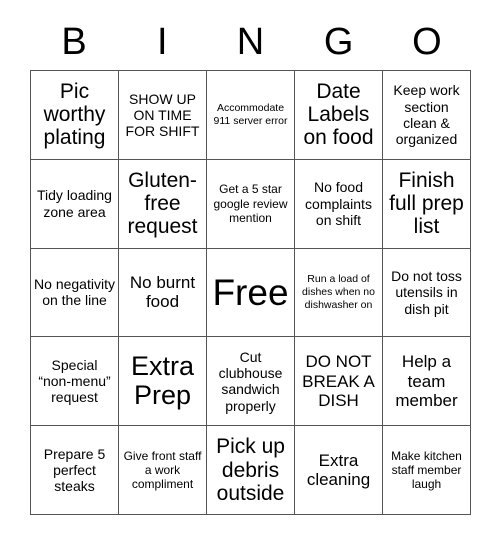 The width and height of the screenshot is (500, 544). I want to click on bingo-cell: Keep work section clean & organized, so click(427, 115).